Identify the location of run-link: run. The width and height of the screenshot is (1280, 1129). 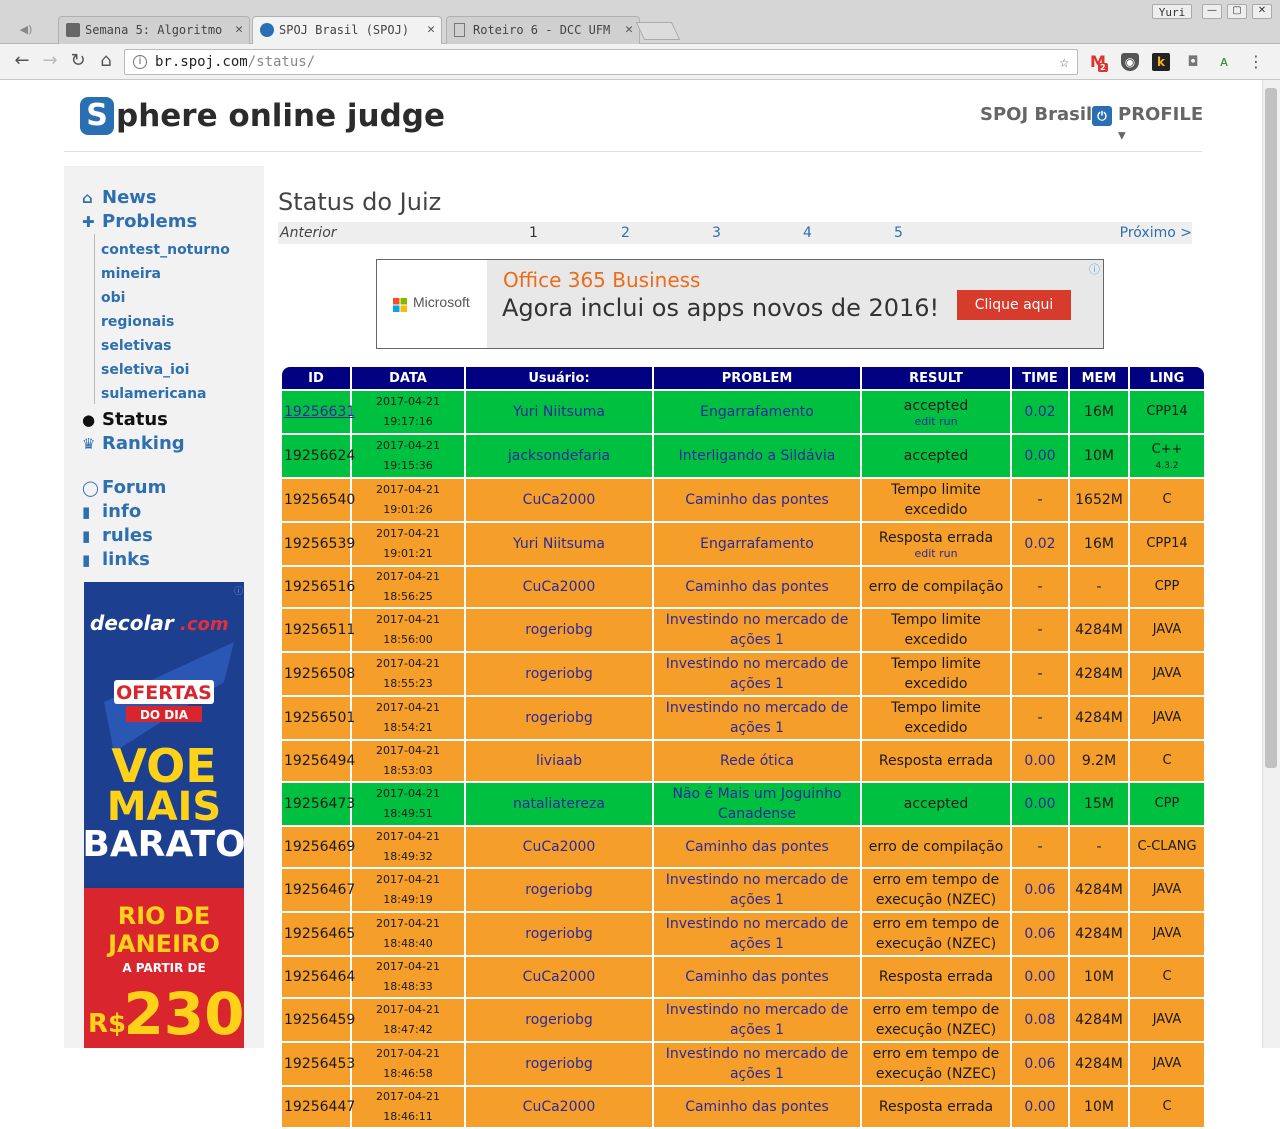
(948, 553).